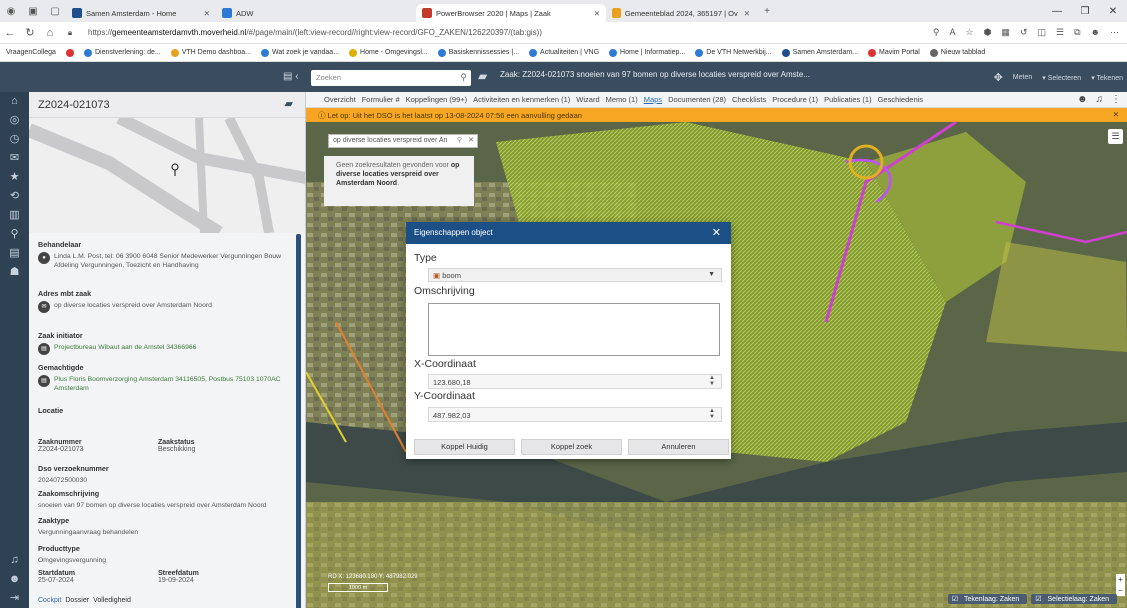 The width and height of the screenshot is (1127, 608). What do you see at coordinates (575, 414) in the screenshot?
I see `y-coordinaat-input: 487.982,03 ▲ ▼` at bounding box center [575, 414].